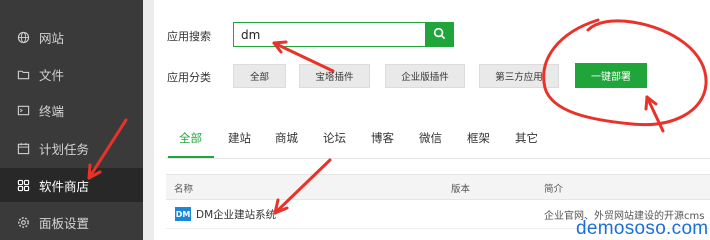 The width and height of the screenshot is (710, 240). Describe the element at coordinates (519, 76) in the screenshot. I see `category-third-party-button: 第三方应用` at that location.